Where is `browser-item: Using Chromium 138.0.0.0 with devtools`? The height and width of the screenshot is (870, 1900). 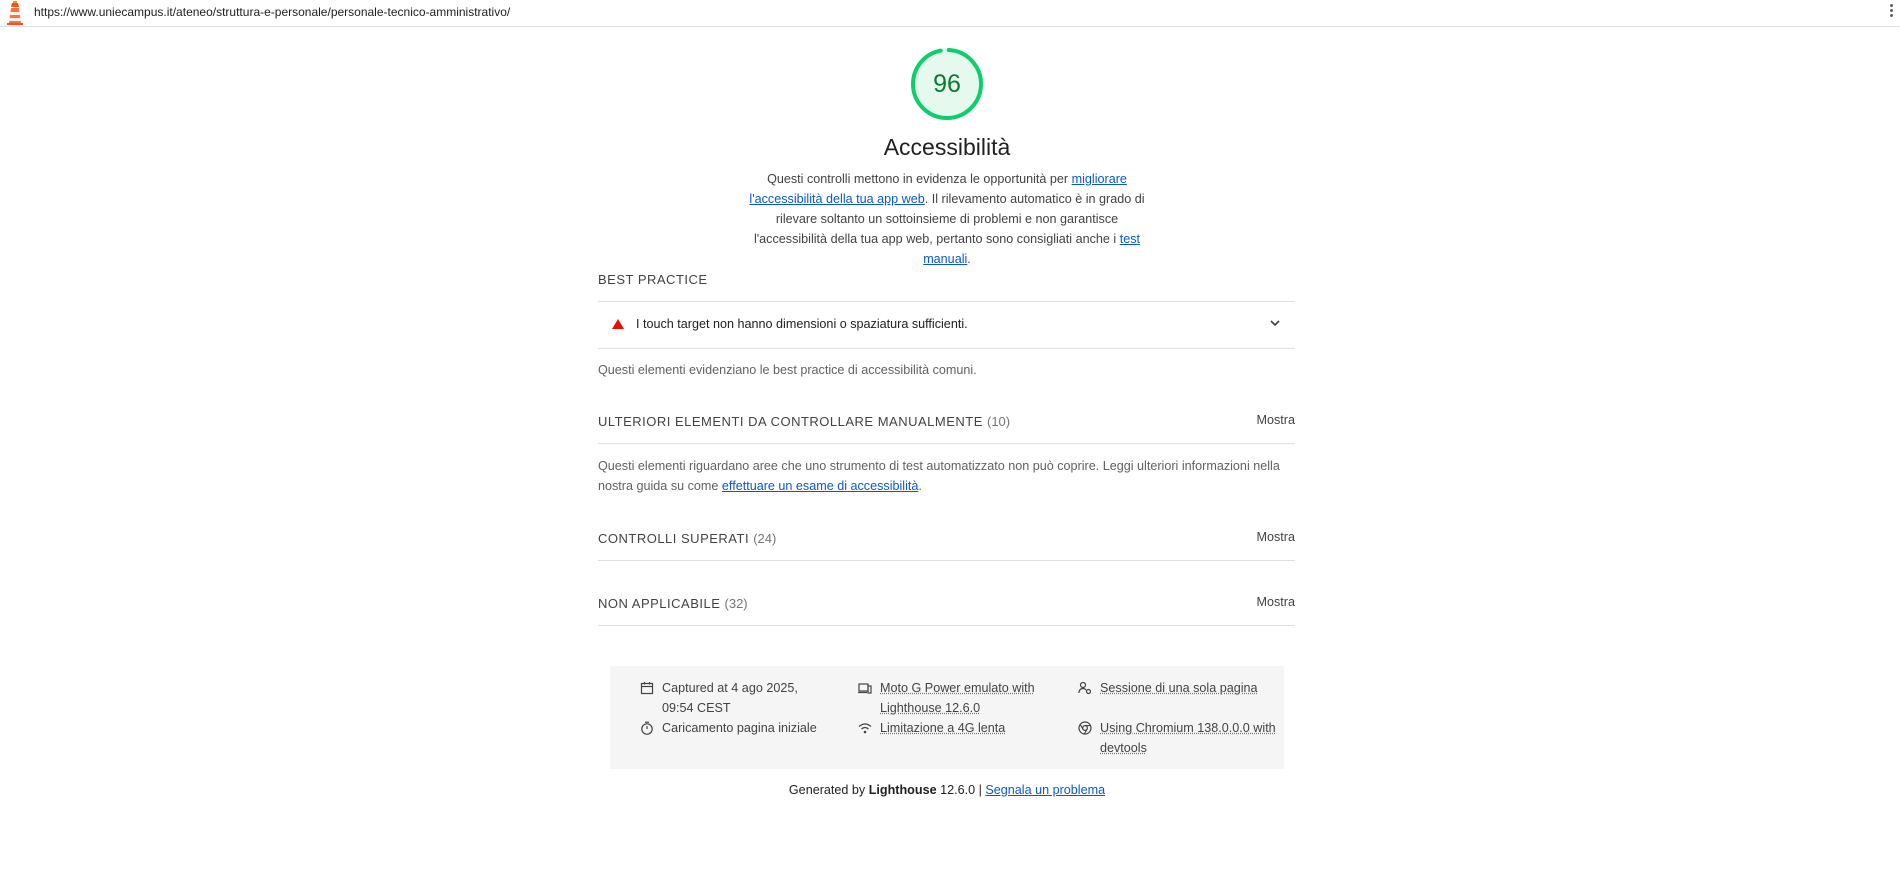 browser-item: Using Chromium 138.0.0.0 with devtools is located at coordinates (1178, 738).